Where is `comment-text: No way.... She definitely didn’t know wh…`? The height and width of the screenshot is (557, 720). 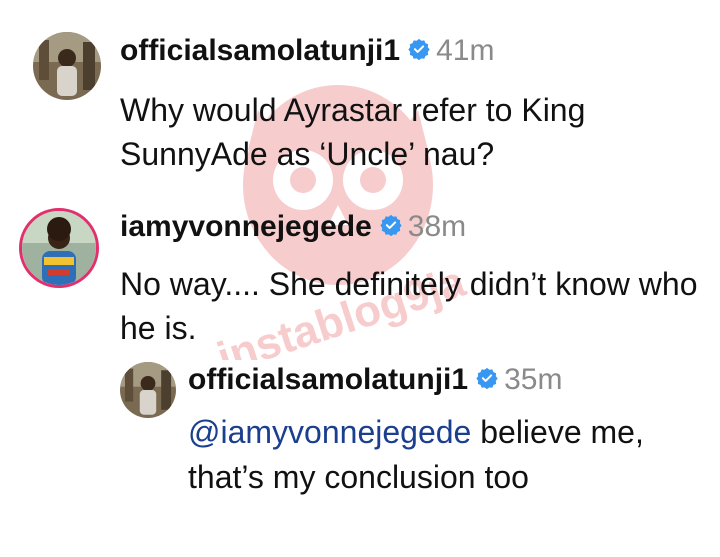
comment-text: No way.... She definitely didn’t know wh… is located at coordinates (409, 306).